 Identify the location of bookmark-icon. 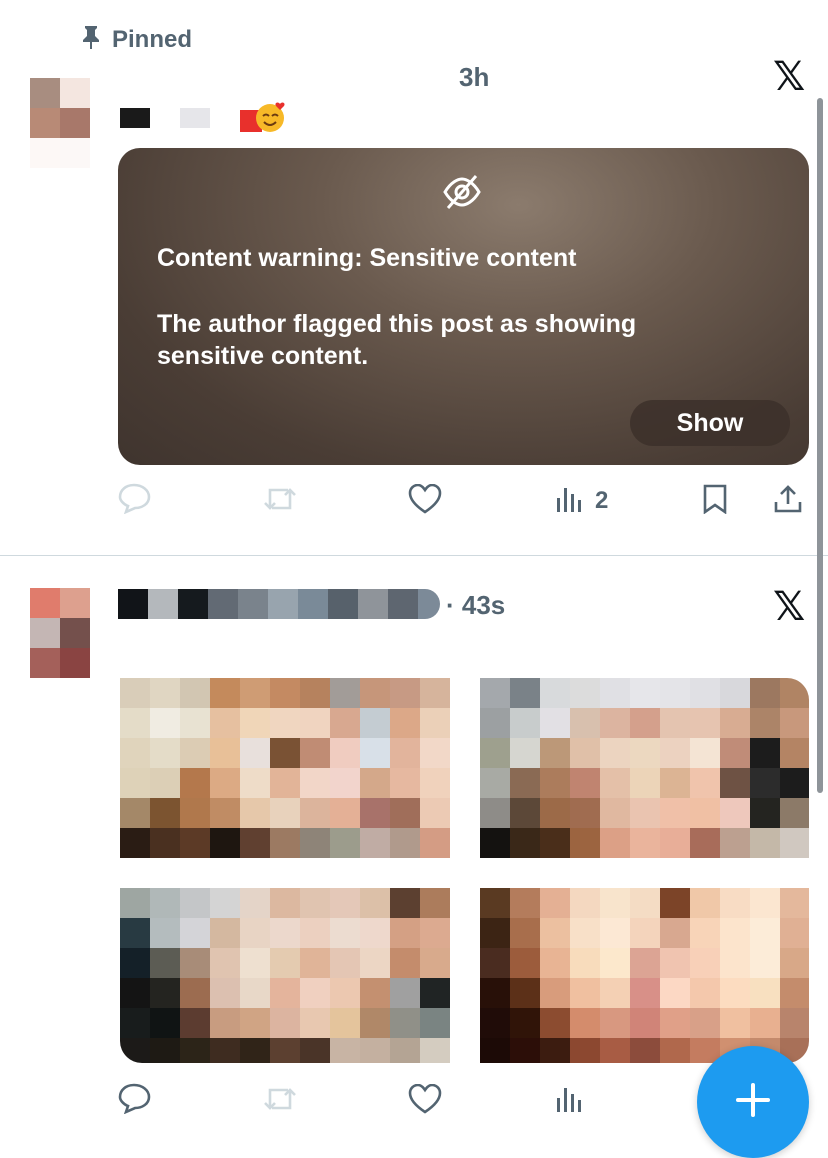
(715, 499).